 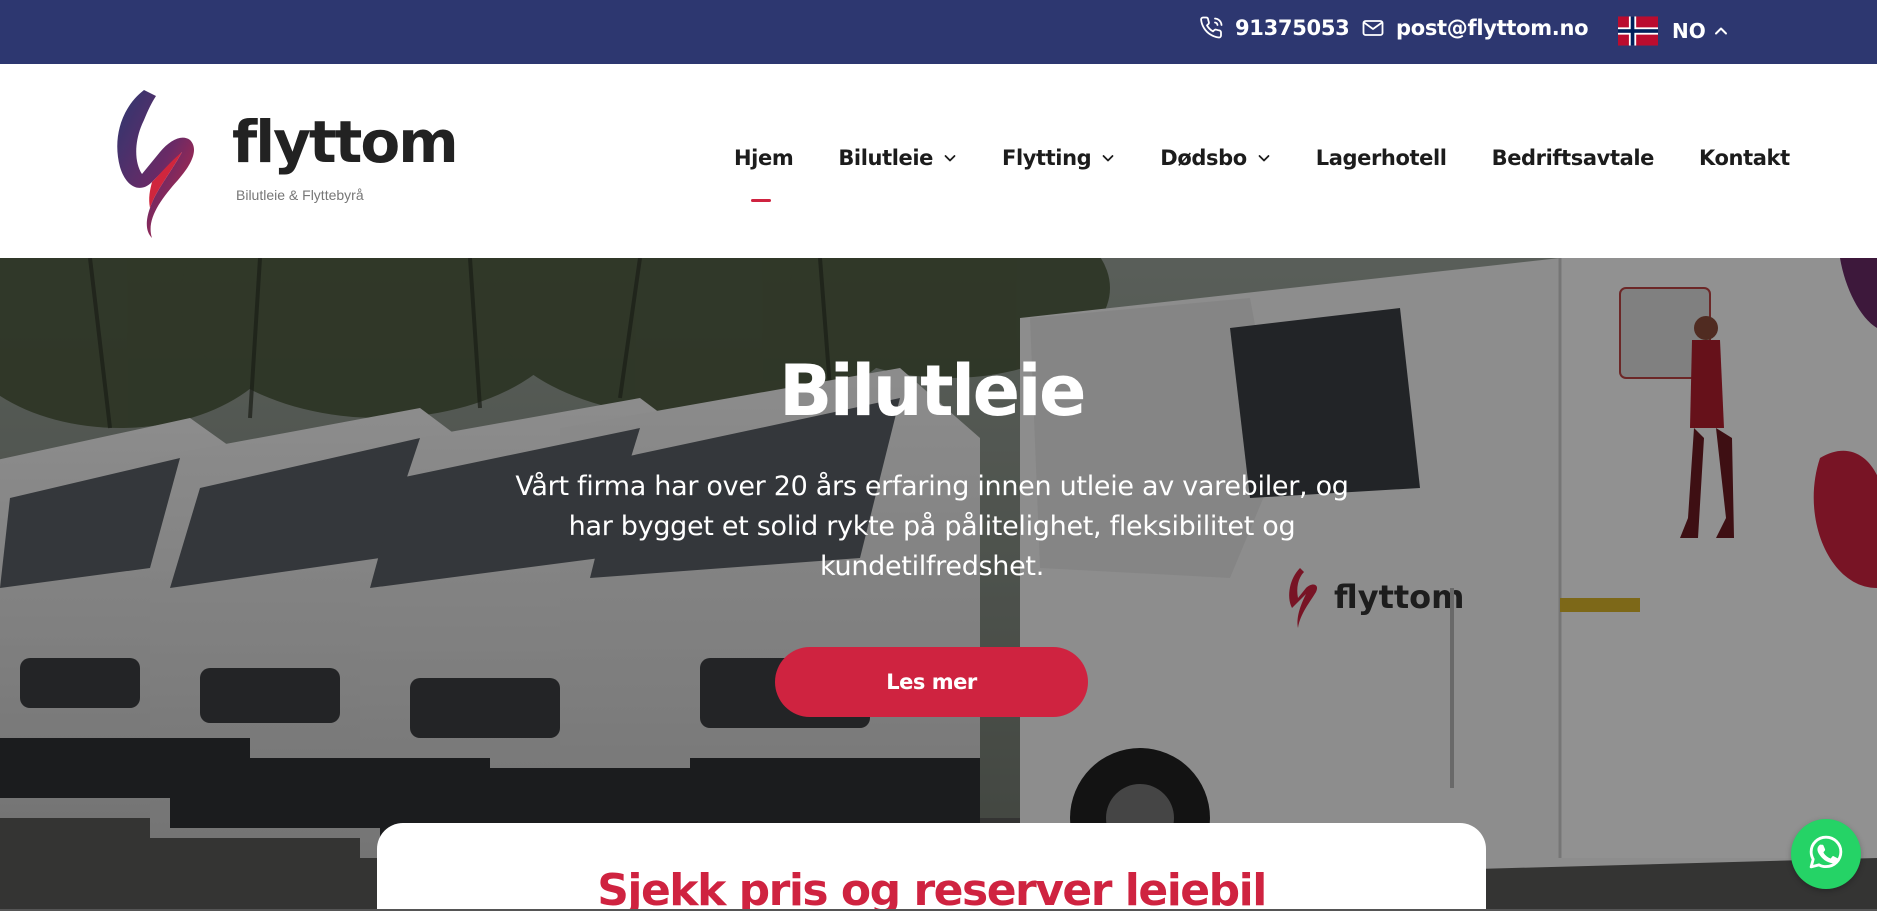 I want to click on hero-title: Bilutleie, so click(x=932, y=391).